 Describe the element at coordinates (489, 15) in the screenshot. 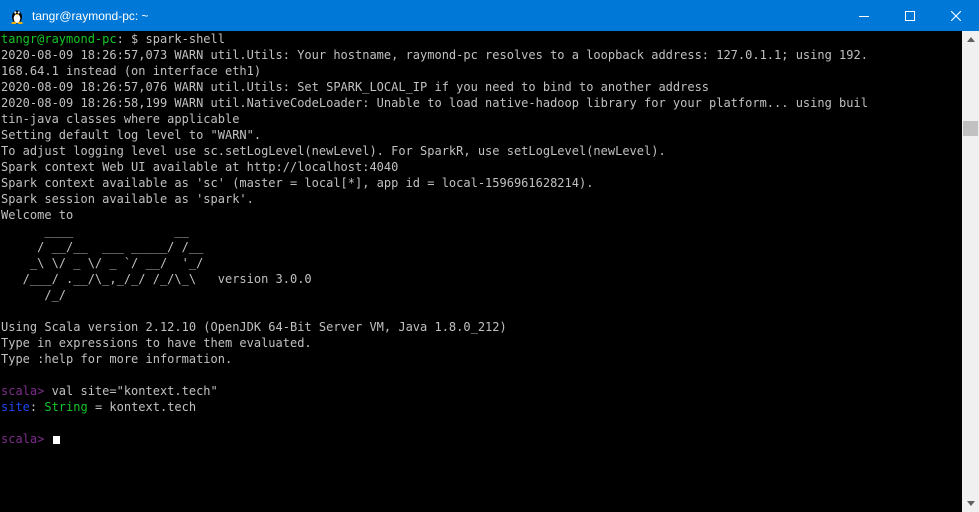

I see `title-bar: tangr@raymond-pc: ~` at that location.